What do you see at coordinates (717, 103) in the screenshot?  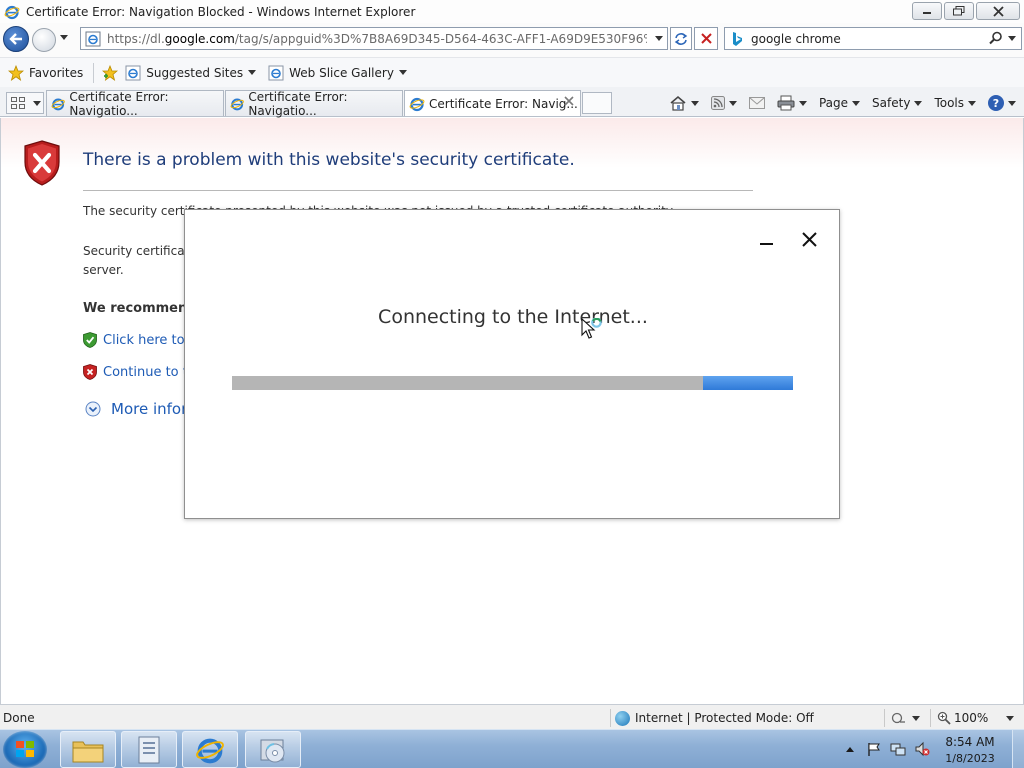 I see `rss-feed-icon` at bounding box center [717, 103].